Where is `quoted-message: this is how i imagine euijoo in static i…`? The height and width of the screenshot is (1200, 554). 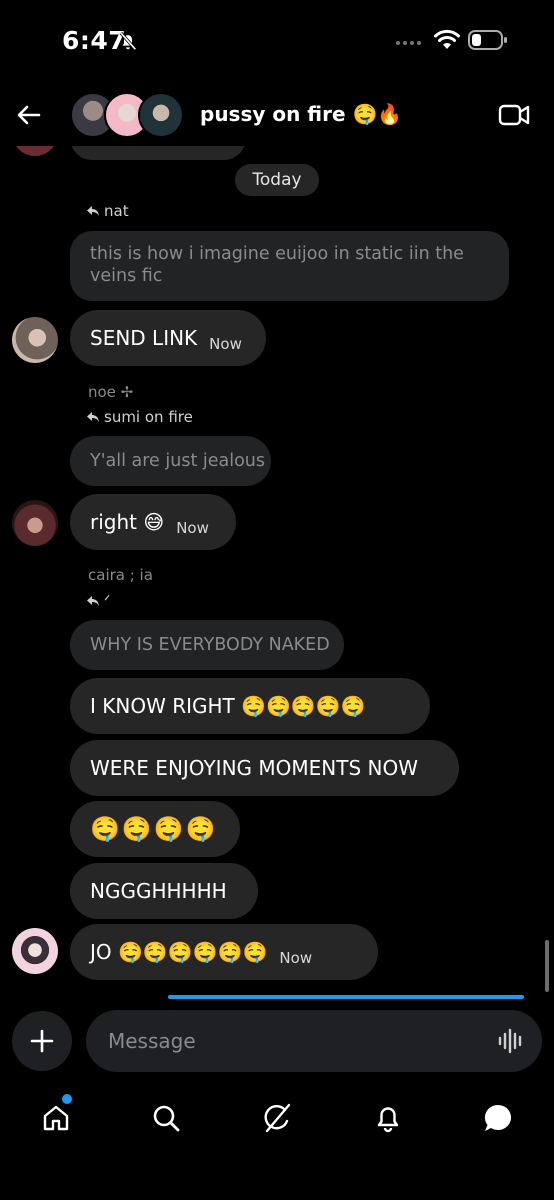 quoted-message: this is how i imagine euijoo in static i… is located at coordinates (289, 266).